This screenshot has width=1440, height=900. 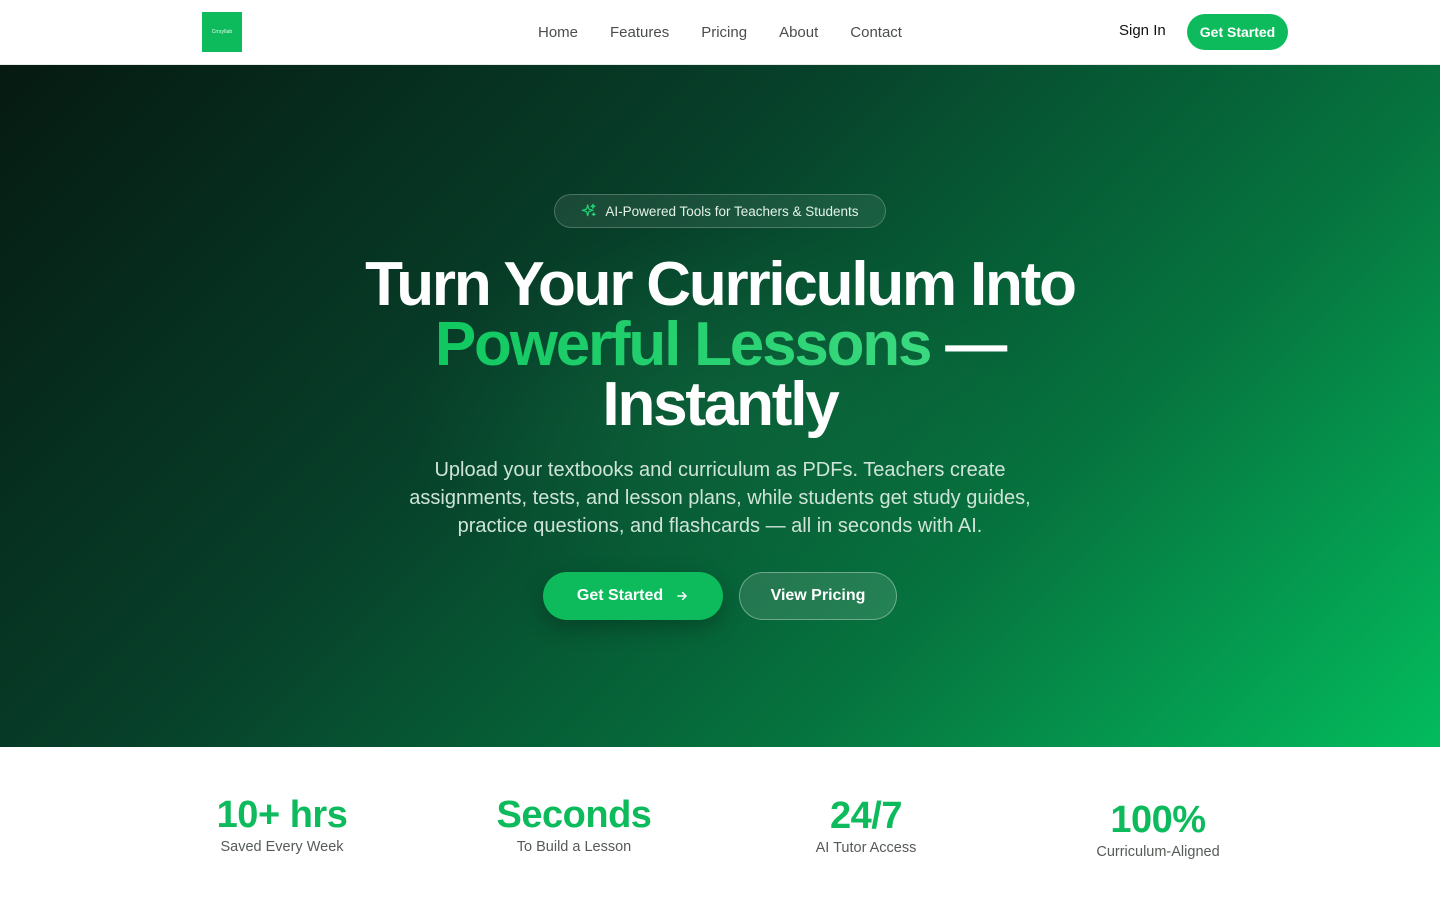 What do you see at coordinates (721, 284) in the screenshot?
I see `headline-line-1: Turn Your Curriculum Into` at bounding box center [721, 284].